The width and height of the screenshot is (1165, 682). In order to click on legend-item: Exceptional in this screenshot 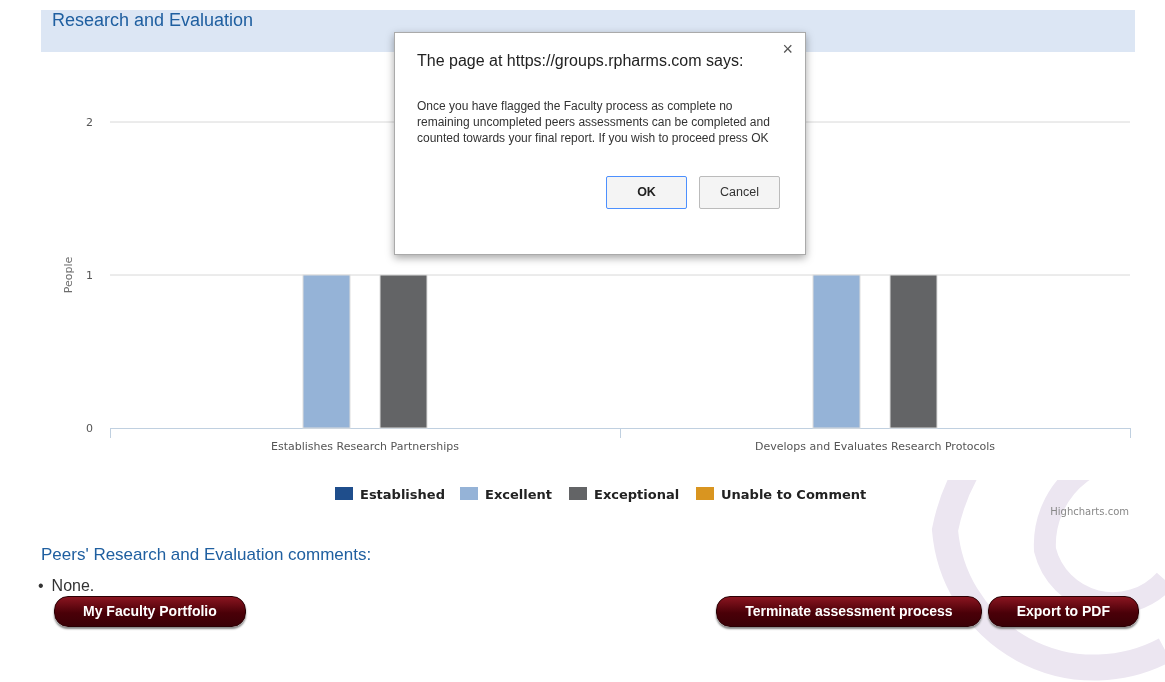, I will do `click(624, 494)`.